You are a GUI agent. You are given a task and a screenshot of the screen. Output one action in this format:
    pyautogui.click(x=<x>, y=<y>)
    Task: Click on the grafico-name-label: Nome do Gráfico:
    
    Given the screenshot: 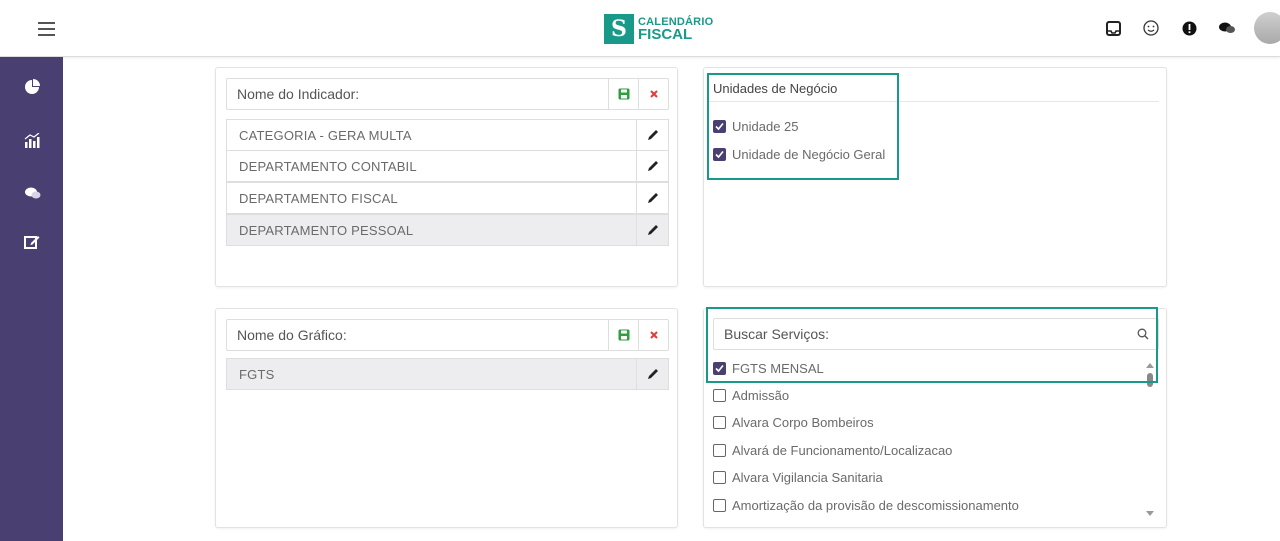 What is the action you would take?
    pyautogui.click(x=292, y=335)
    